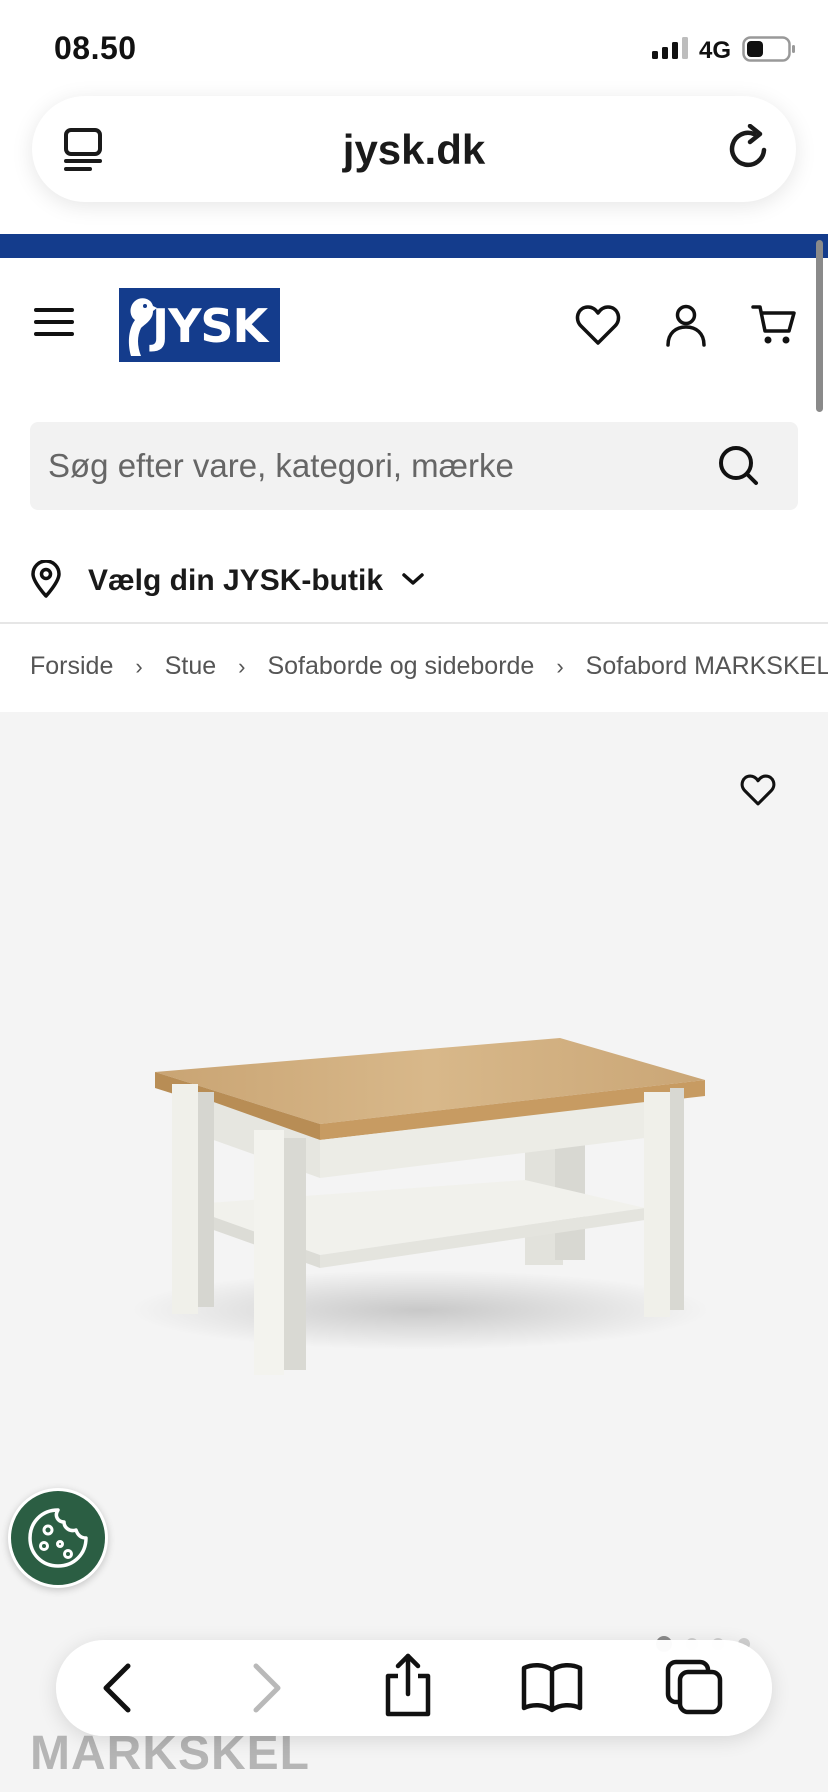 The height and width of the screenshot is (1792, 828). I want to click on reload-icon, so click(749, 150).